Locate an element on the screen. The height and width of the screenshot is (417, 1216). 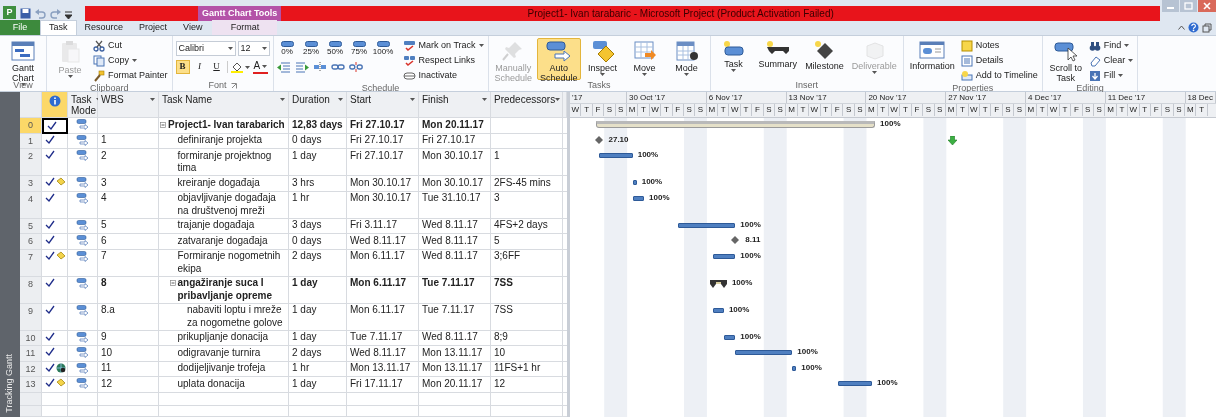
percent-complete-button: 25% is located at coordinates (311, 48).